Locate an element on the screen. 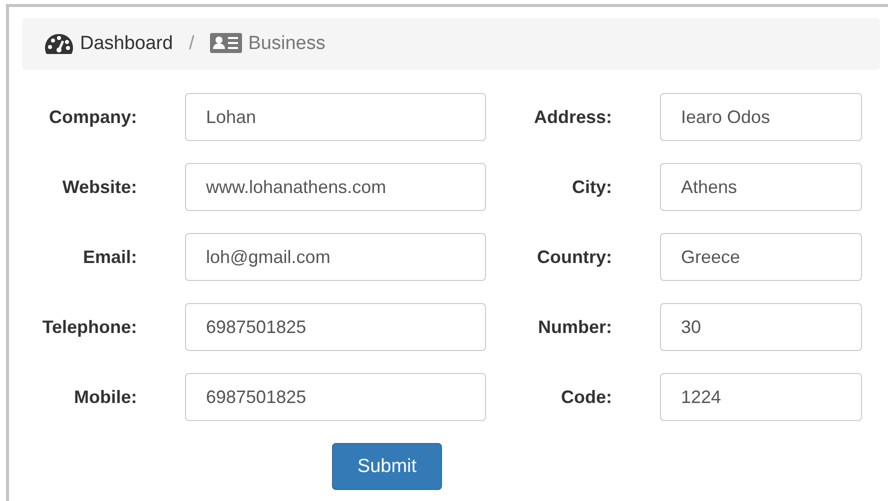 This screenshot has height=501, width=888. field-label: Number: is located at coordinates (574, 327).